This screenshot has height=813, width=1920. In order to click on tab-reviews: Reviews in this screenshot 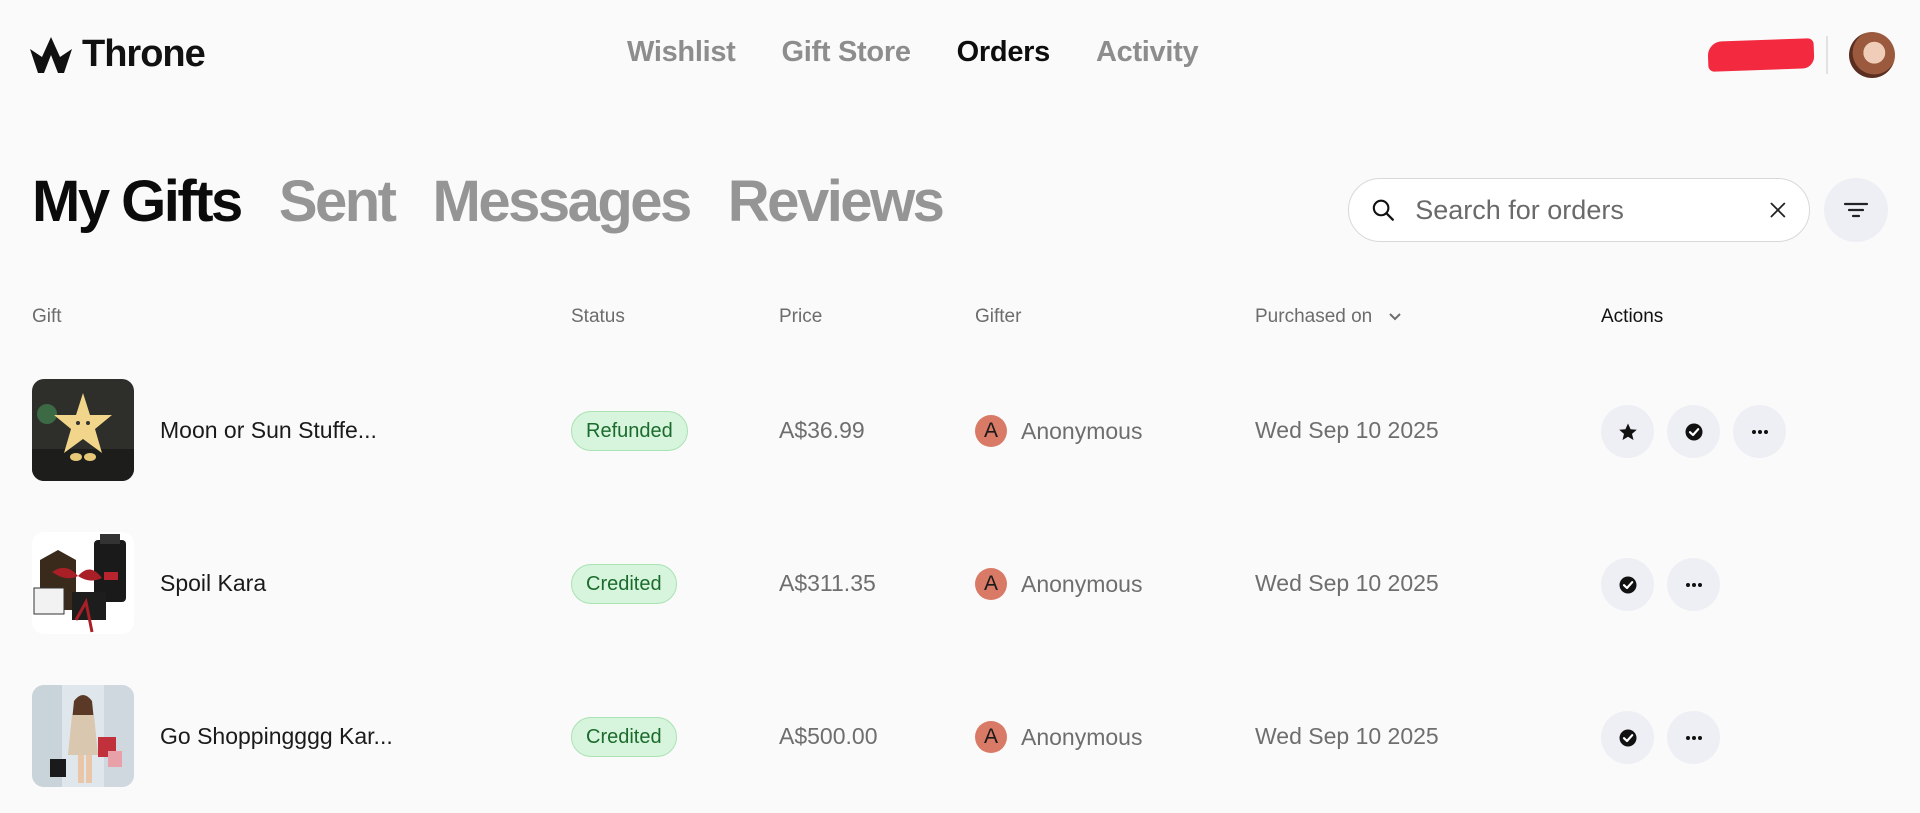, I will do `click(836, 201)`.